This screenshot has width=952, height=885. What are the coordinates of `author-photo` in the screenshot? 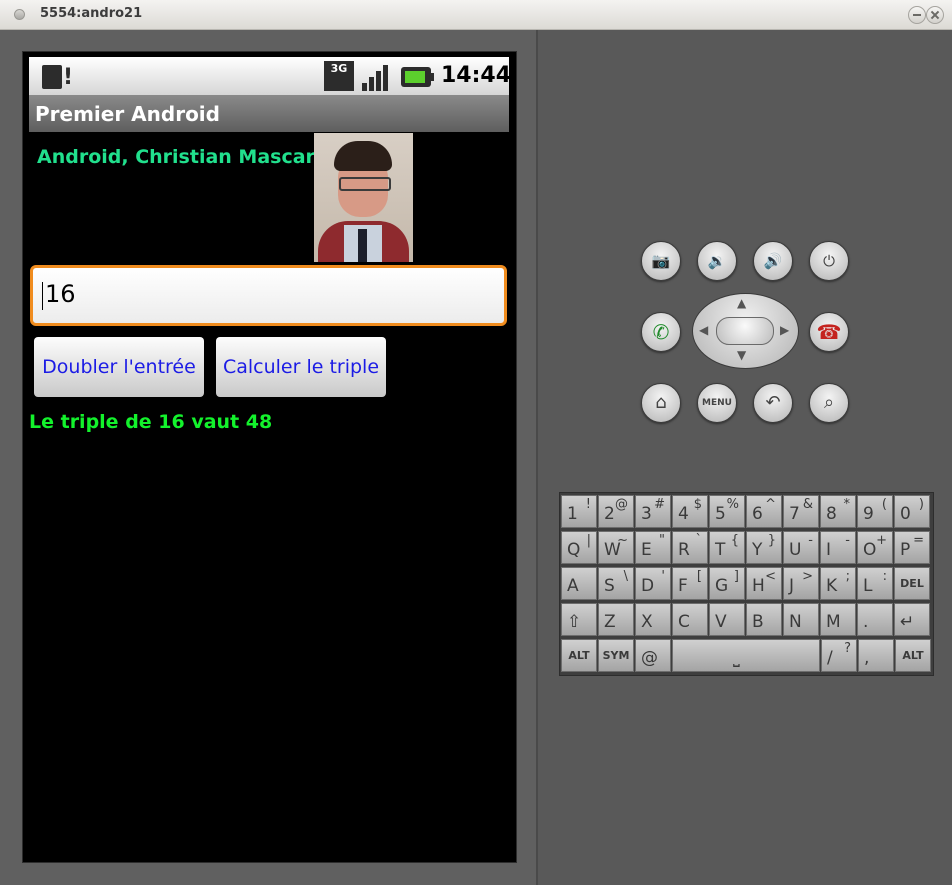 It's located at (363, 197).